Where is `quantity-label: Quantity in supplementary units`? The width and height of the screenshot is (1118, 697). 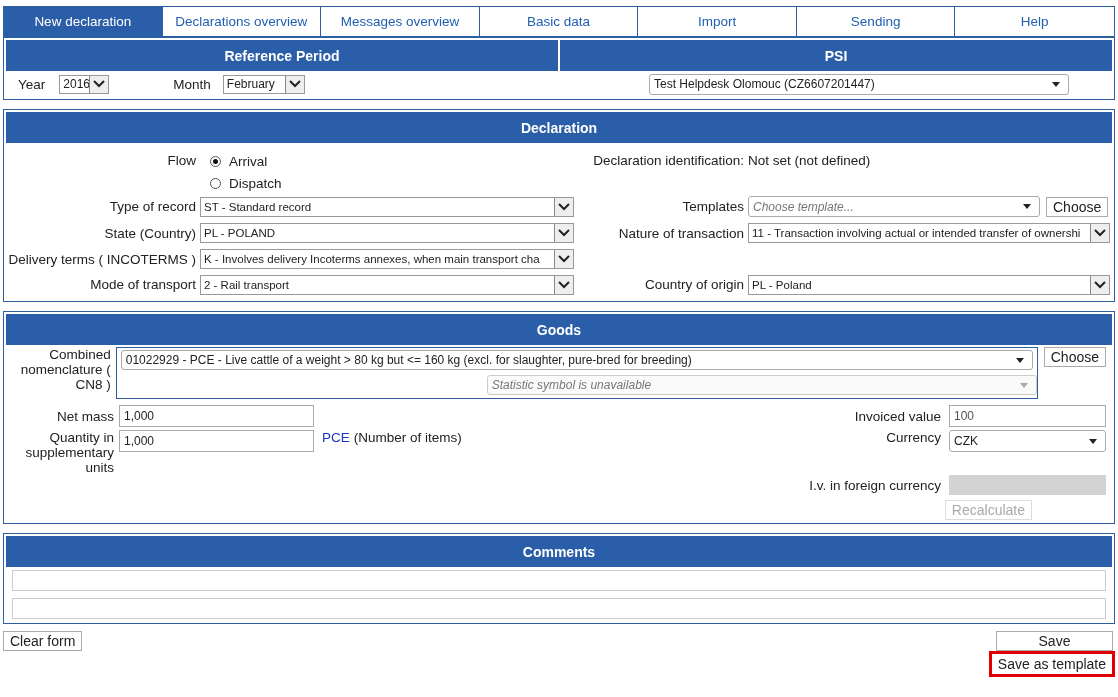
quantity-label: Quantity in supplementary units is located at coordinates (69, 452).